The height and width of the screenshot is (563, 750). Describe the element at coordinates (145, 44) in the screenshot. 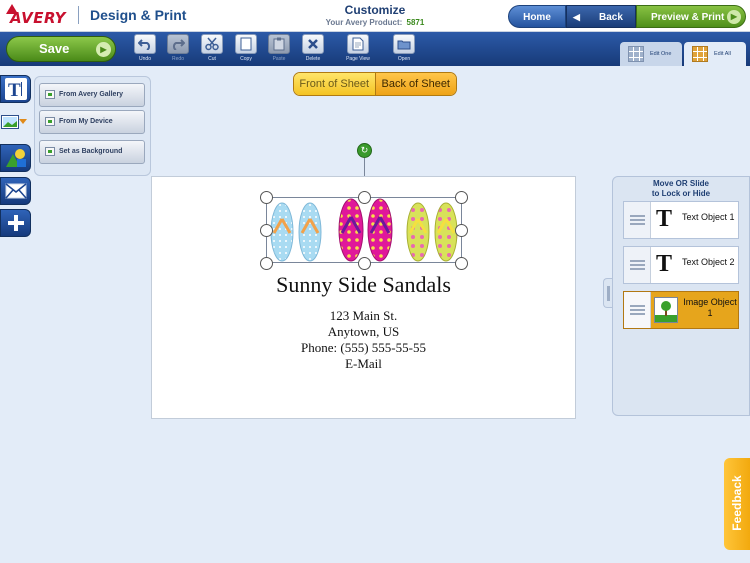

I see `undo-icon` at that location.